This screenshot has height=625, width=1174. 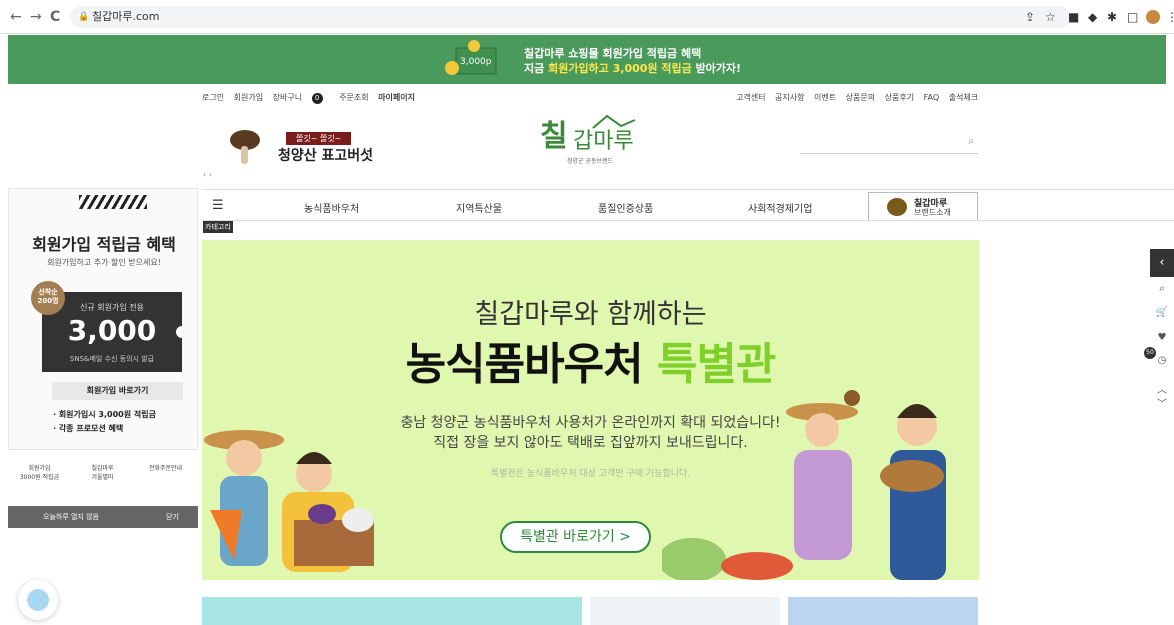 What do you see at coordinates (899, 97) in the screenshot?
I see `util-link-review: 상품후기` at bounding box center [899, 97].